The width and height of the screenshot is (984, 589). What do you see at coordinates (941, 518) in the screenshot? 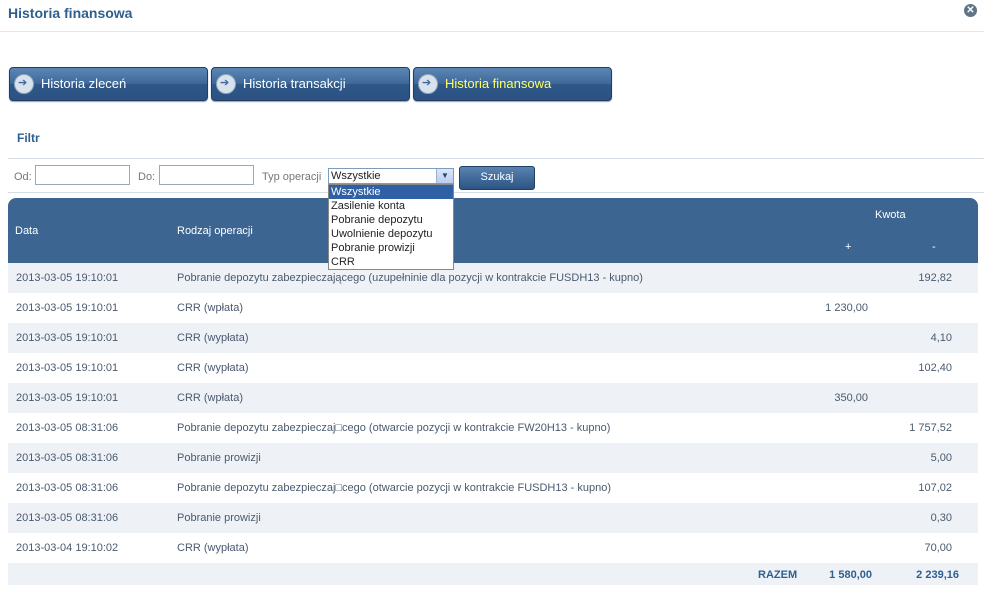
I see `row-minus: 0,30` at bounding box center [941, 518].